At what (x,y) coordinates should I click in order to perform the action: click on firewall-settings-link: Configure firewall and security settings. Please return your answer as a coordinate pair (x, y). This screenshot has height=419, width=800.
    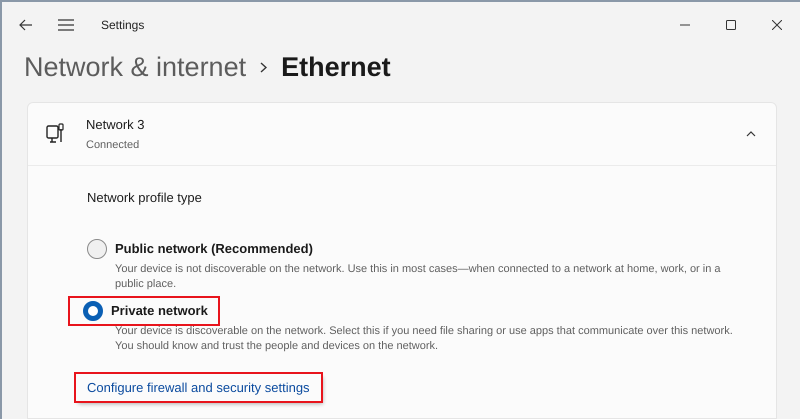
    Looking at the image, I should click on (198, 387).